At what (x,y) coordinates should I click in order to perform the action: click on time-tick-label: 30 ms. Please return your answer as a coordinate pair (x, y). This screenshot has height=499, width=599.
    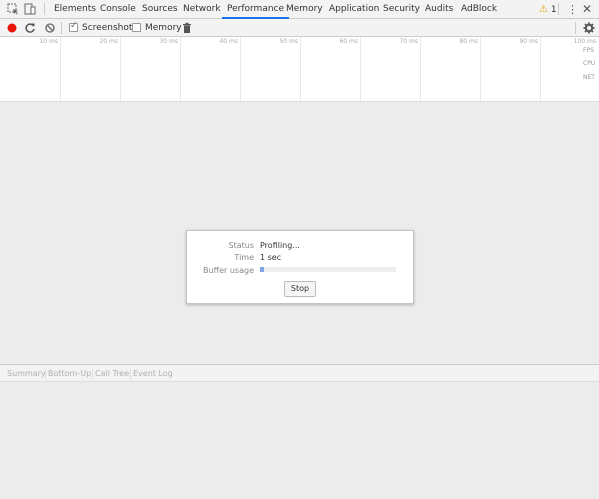
    Looking at the image, I should click on (168, 41).